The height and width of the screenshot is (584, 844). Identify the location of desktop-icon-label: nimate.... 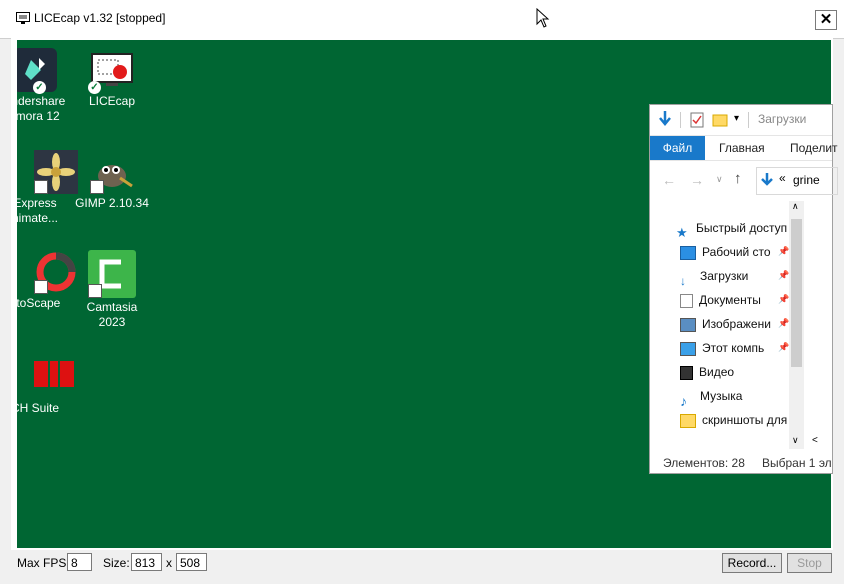
(38, 218).